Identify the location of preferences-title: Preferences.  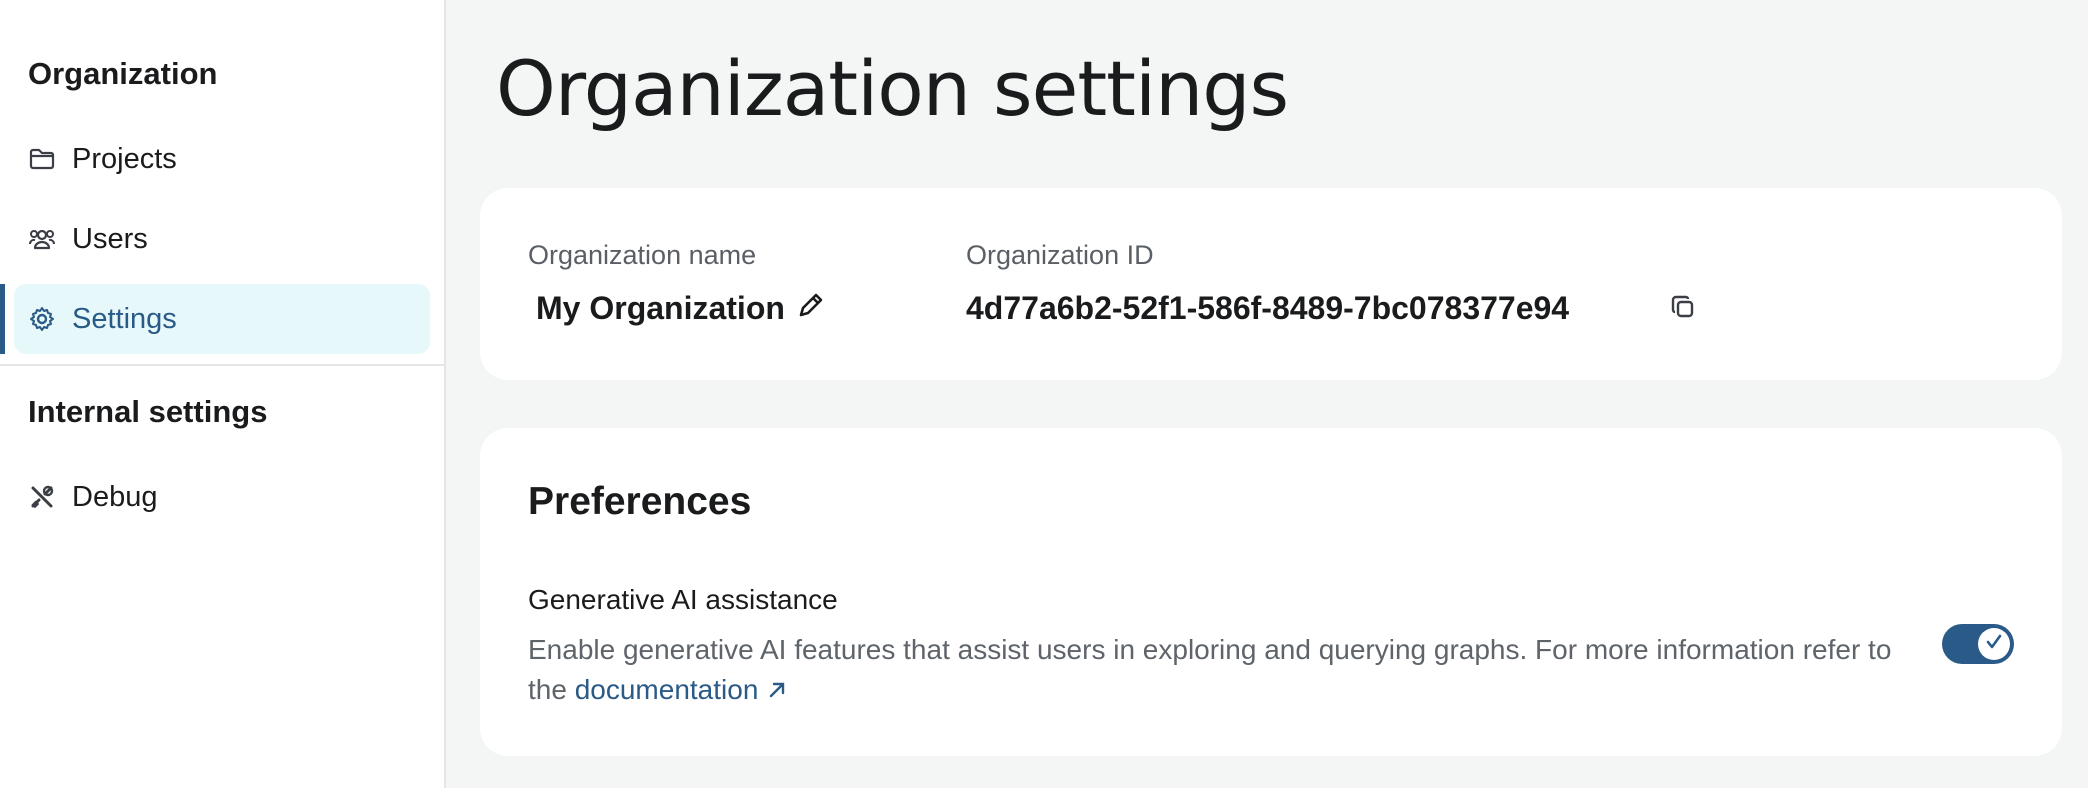
(640, 501).